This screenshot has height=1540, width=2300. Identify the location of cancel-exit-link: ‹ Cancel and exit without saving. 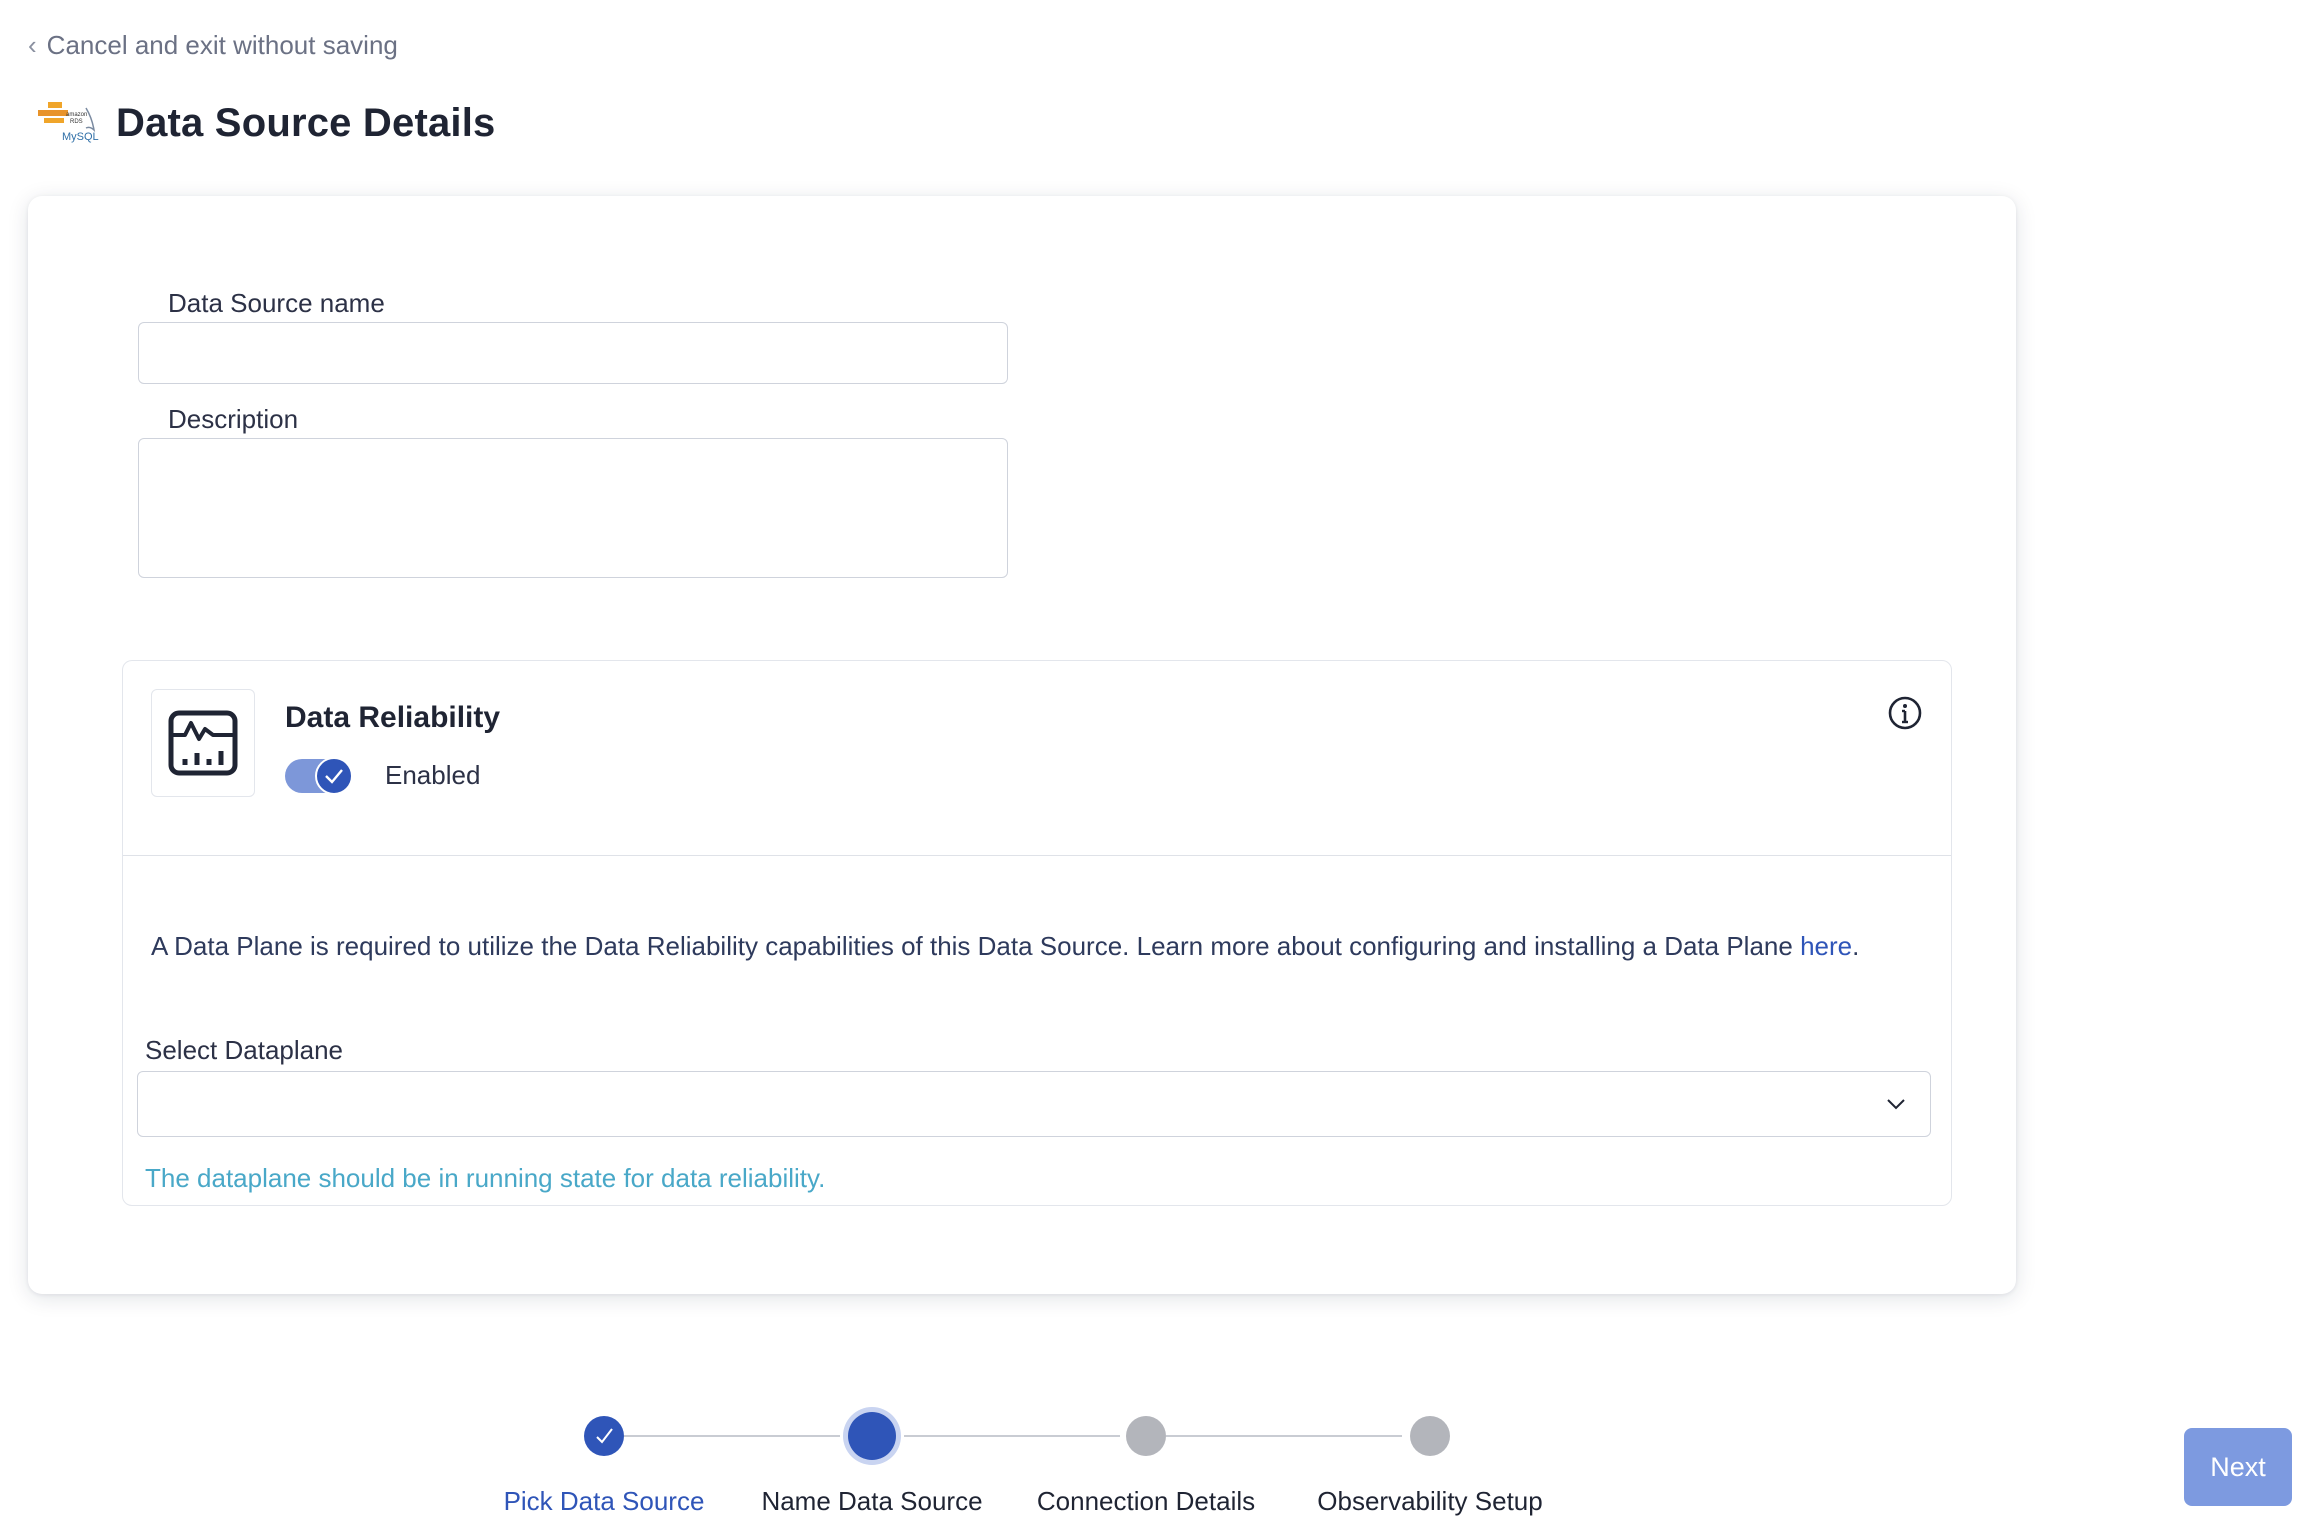
(213, 45).